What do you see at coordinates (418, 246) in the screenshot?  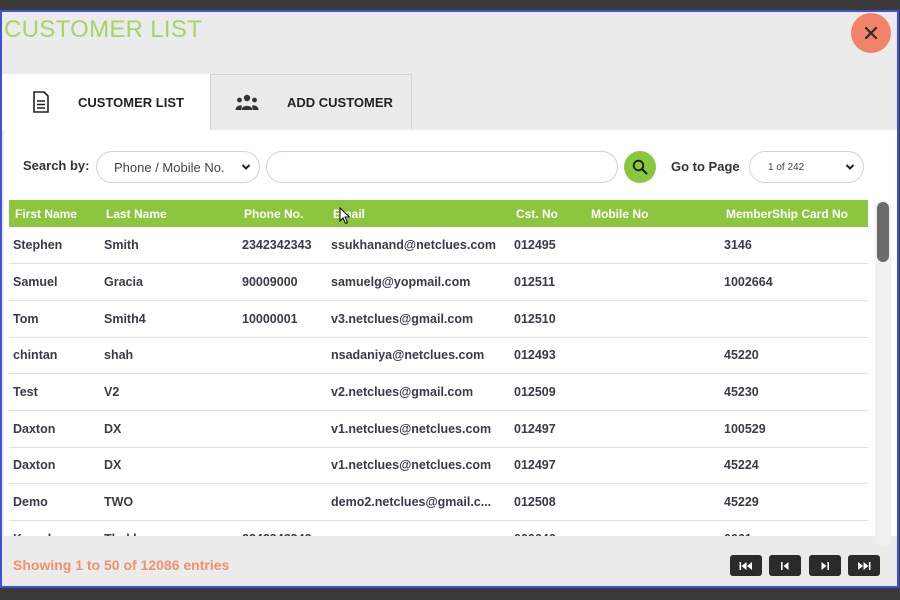 I see `table-cell: ssukhanand@netclues.com` at bounding box center [418, 246].